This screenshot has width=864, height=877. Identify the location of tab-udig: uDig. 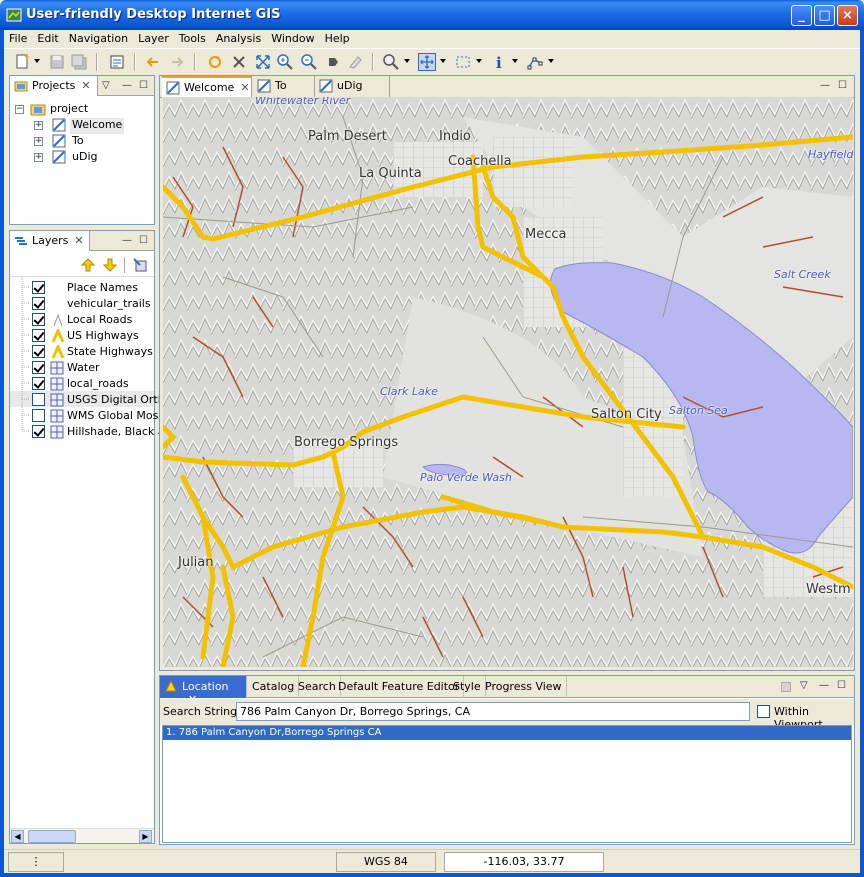
(352, 87).